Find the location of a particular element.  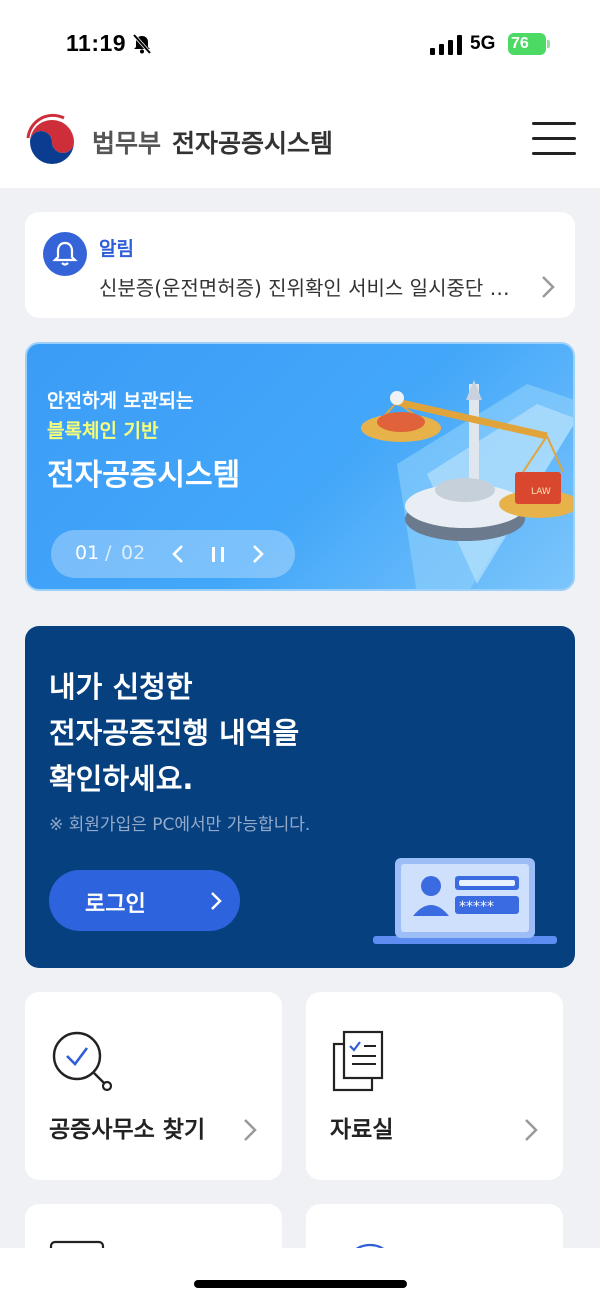

menu-button is located at coordinates (554, 139).